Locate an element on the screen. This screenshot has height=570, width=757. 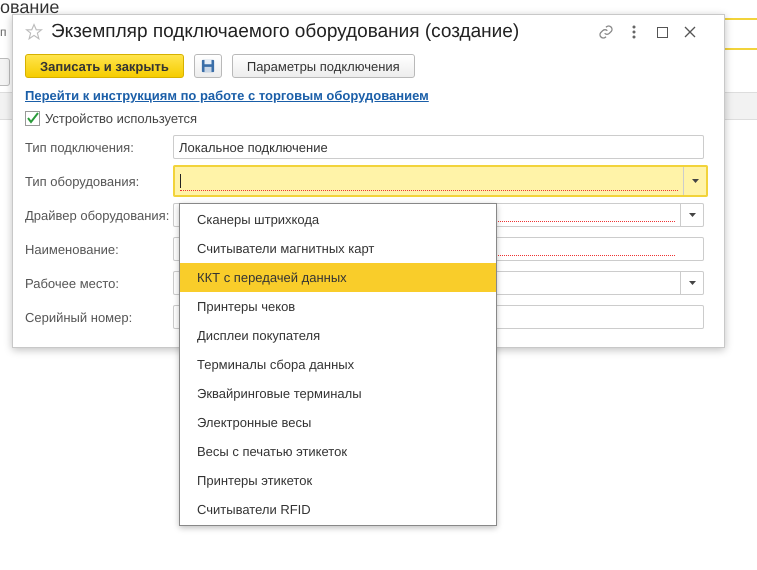
instructions-link: Перейти к инструкциям по работе с торговым оборудованием is located at coordinates (364, 95).